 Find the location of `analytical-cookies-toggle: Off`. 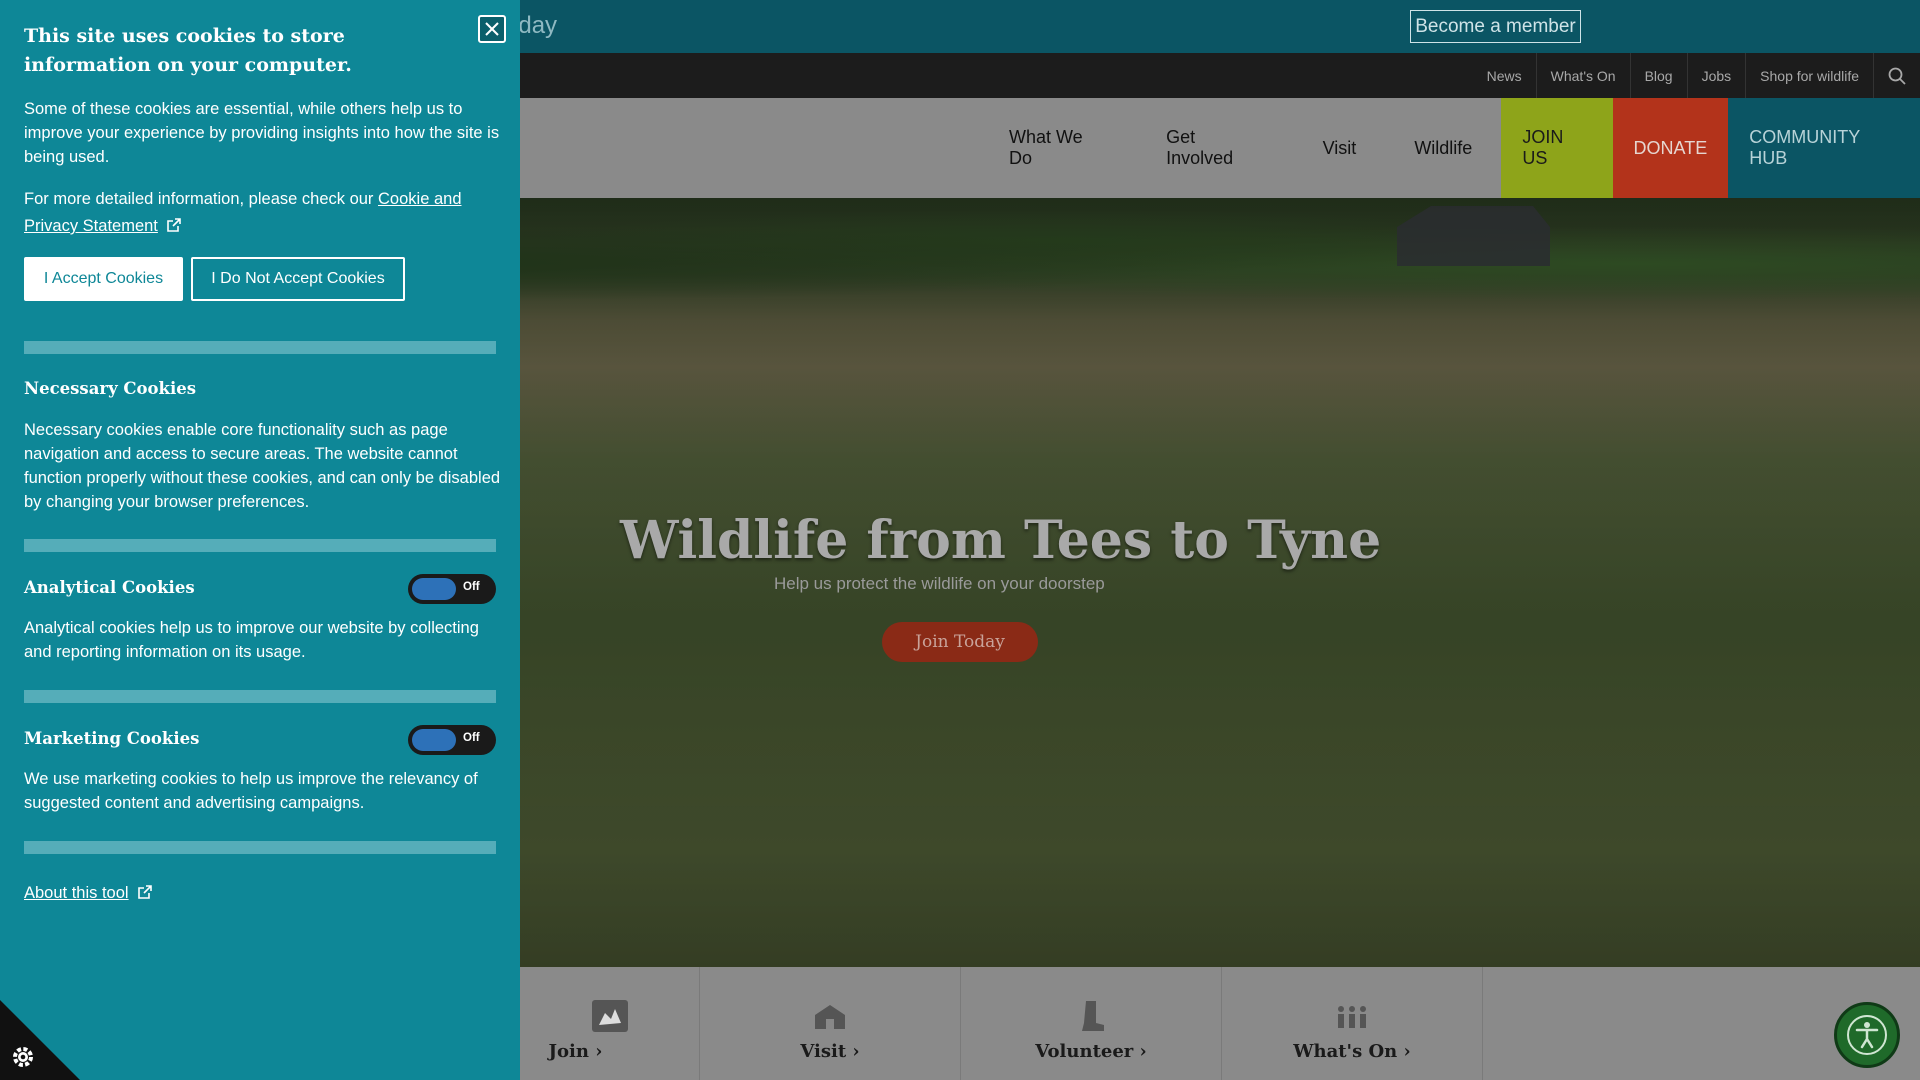

analytical-cookies-toggle: Off is located at coordinates (452, 589).